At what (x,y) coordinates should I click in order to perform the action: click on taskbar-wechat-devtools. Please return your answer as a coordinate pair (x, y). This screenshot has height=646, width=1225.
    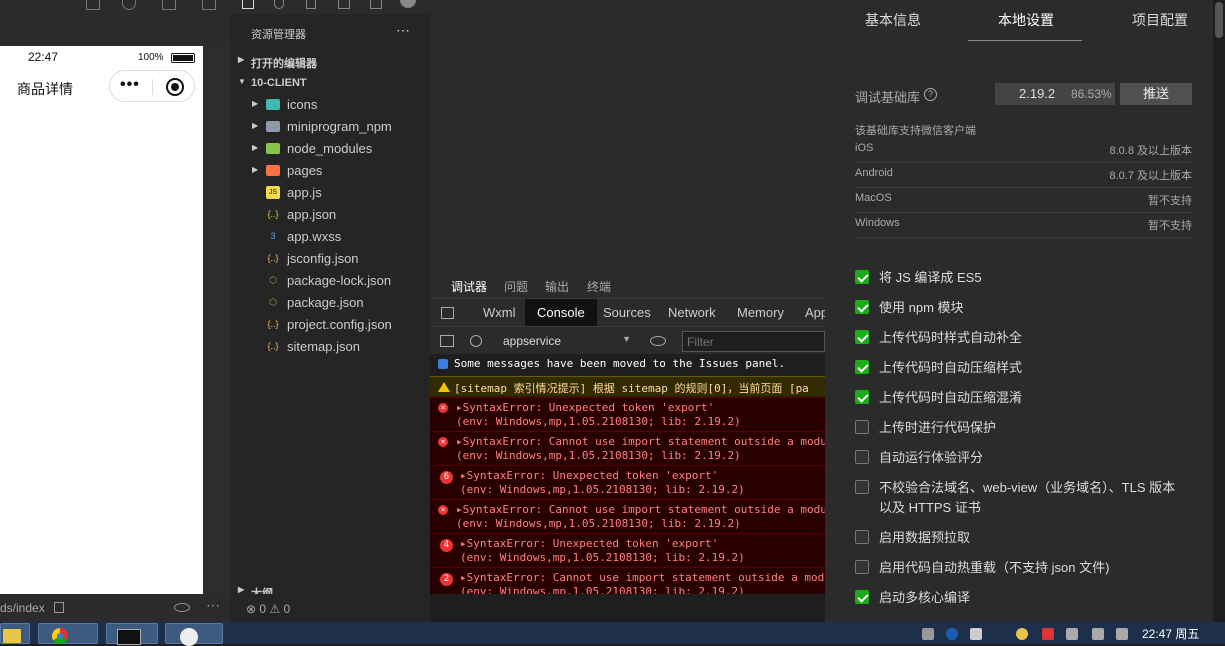
    Looking at the image, I should click on (194, 634).